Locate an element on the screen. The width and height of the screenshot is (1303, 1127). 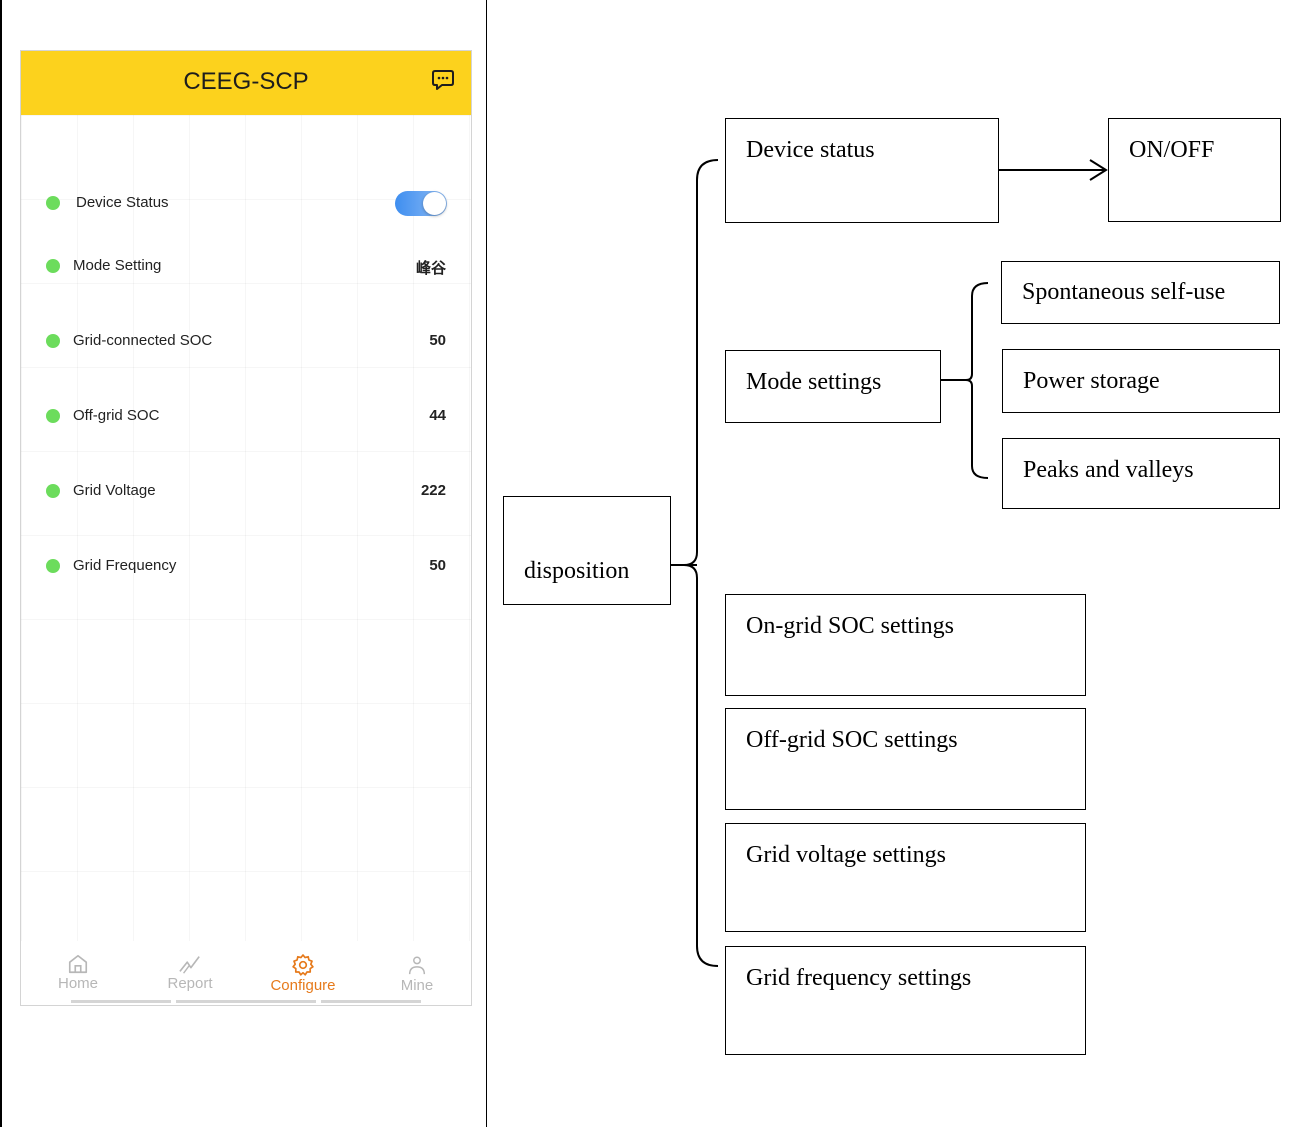
mode-settings-label: Mode settings is located at coordinates (814, 382).